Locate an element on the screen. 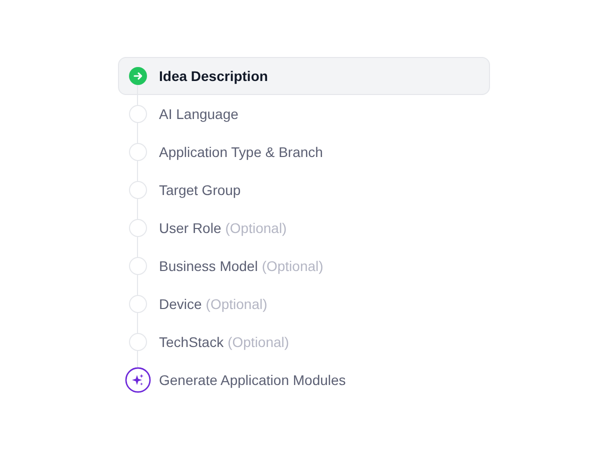  step-label: AI Language is located at coordinates (198, 114).